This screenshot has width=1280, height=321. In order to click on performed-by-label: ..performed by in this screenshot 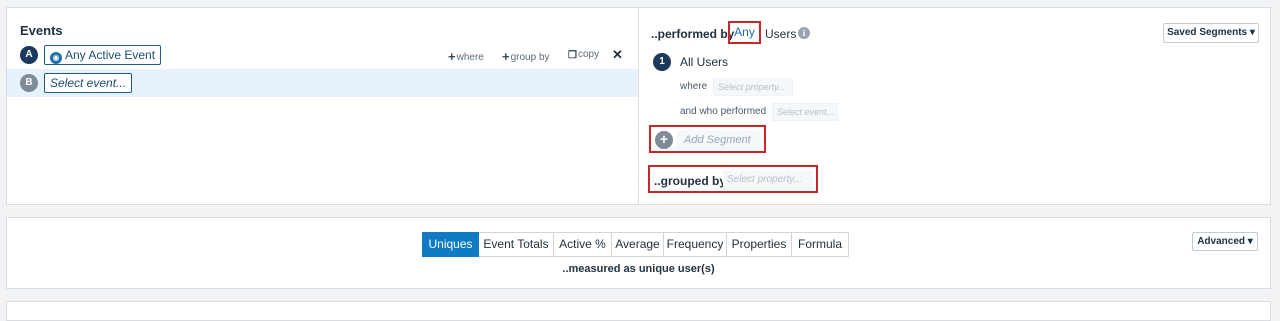, I will do `click(693, 34)`.